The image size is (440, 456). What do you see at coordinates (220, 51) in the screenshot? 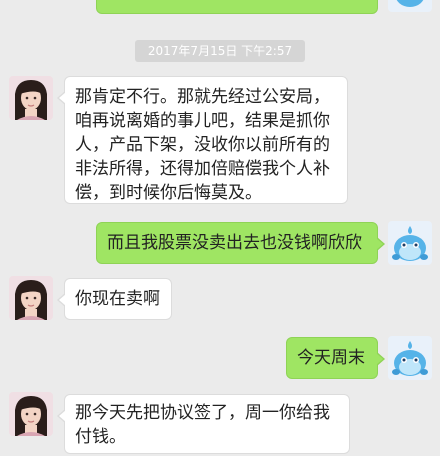
I see `timestamp: 2017年7月15日 下午2:57` at bounding box center [220, 51].